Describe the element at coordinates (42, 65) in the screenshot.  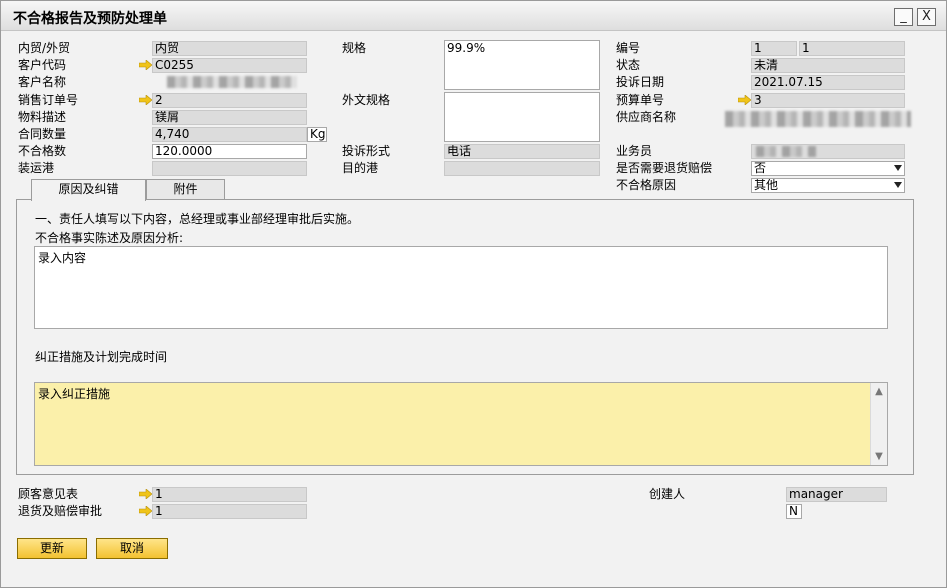
I see `customer-code-label: 客户代码` at that location.